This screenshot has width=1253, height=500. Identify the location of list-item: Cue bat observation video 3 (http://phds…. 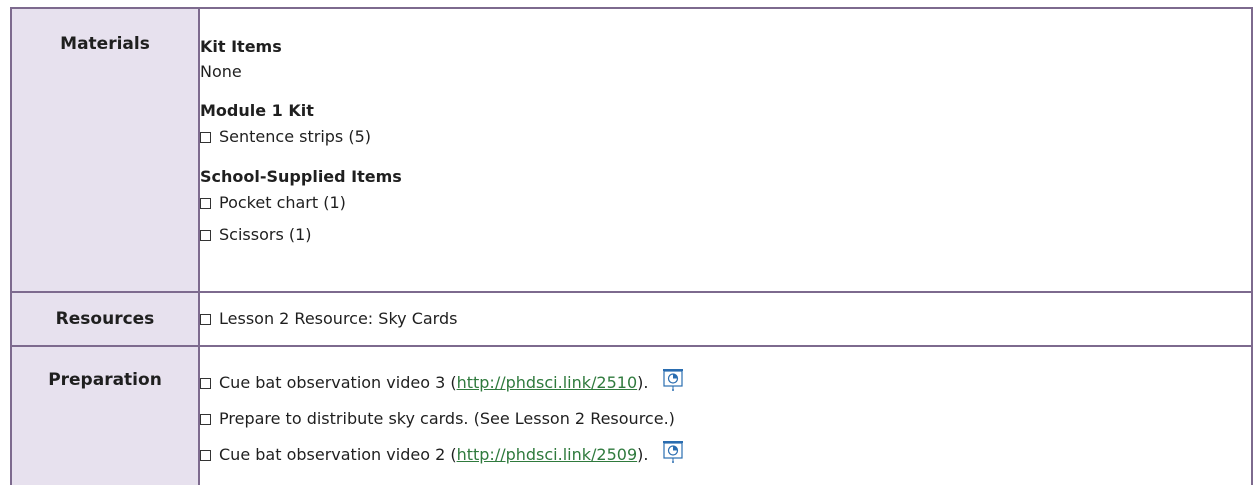
(725, 383).